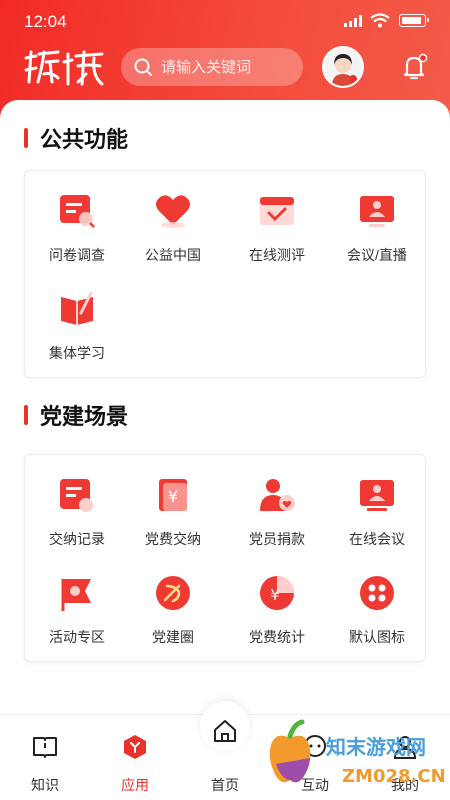 The image size is (450, 800). I want to click on grid-item-payment-record: 交纳记录, so click(75, 501).